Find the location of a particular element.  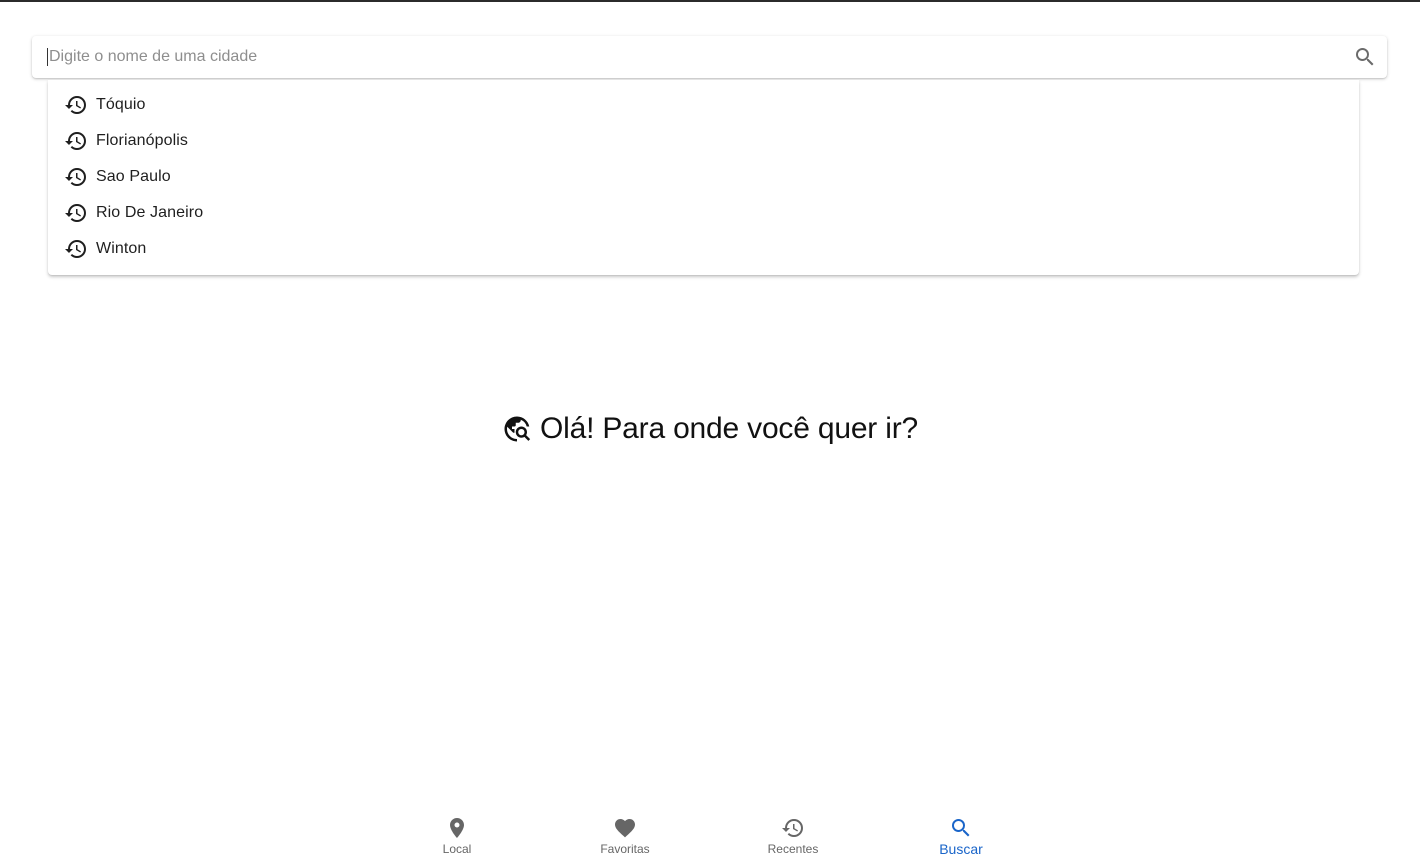

travel-explore-icon is located at coordinates (517, 429).